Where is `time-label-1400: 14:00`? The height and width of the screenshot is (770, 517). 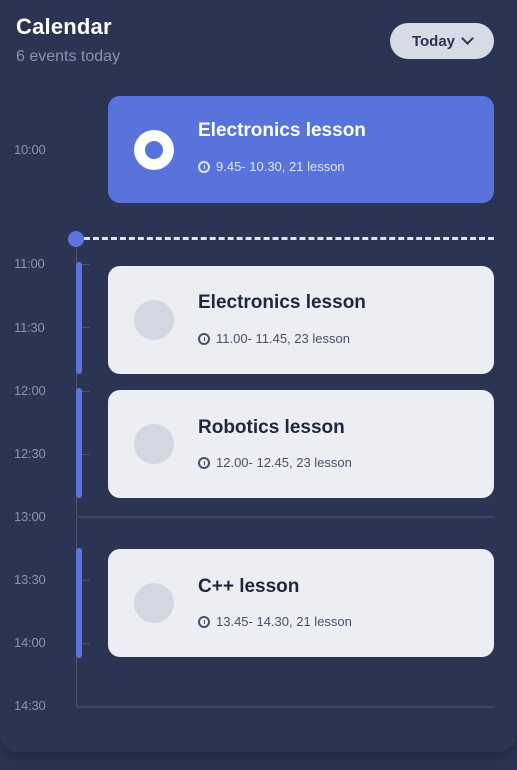
time-label-1400: 14:00 is located at coordinates (30, 642).